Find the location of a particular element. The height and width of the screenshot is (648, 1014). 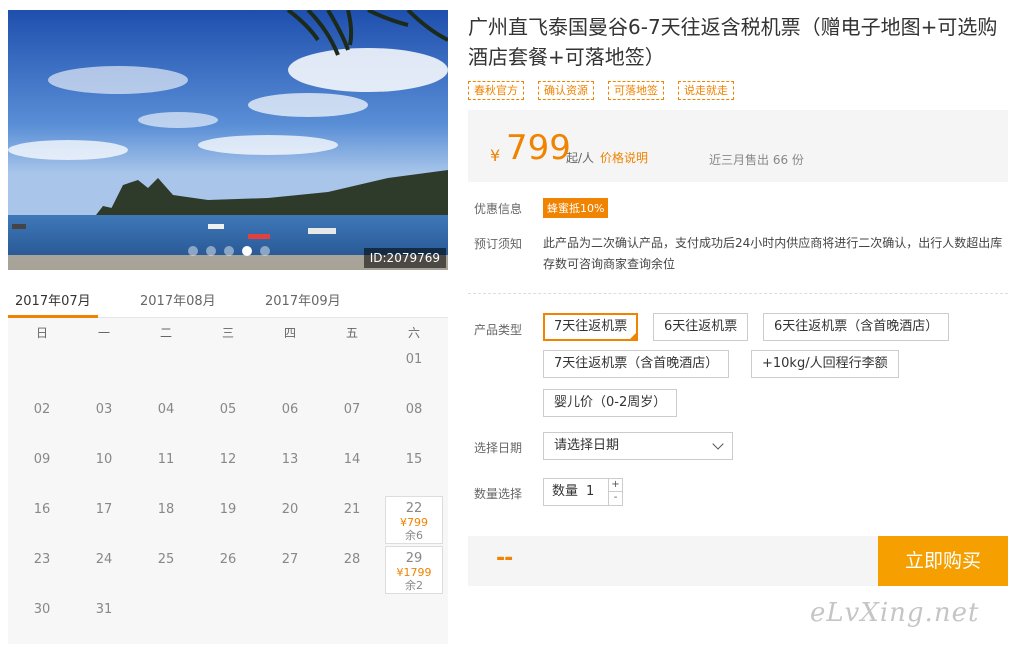

tab-month-07: 2017年07月 is located at coordinates (53, 299).